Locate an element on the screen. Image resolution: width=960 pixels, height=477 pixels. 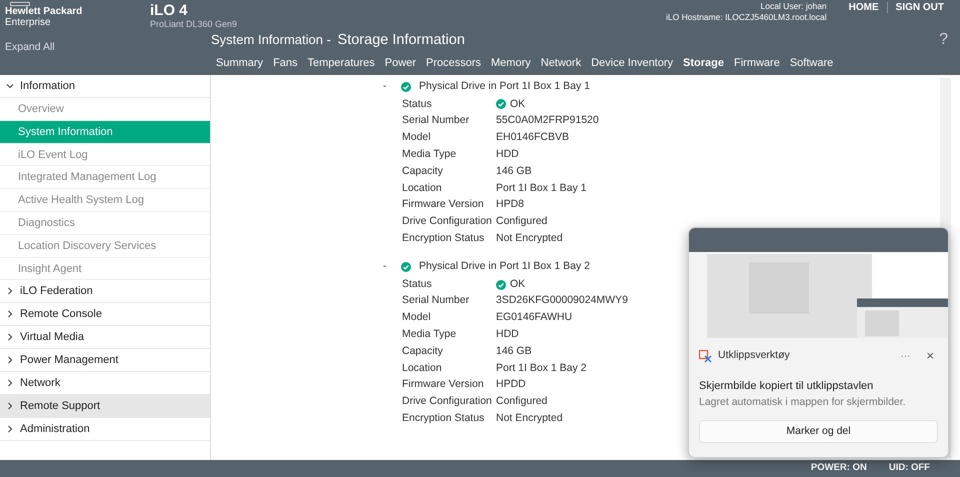
help-icon: ? is located at coordinates (949, 40).